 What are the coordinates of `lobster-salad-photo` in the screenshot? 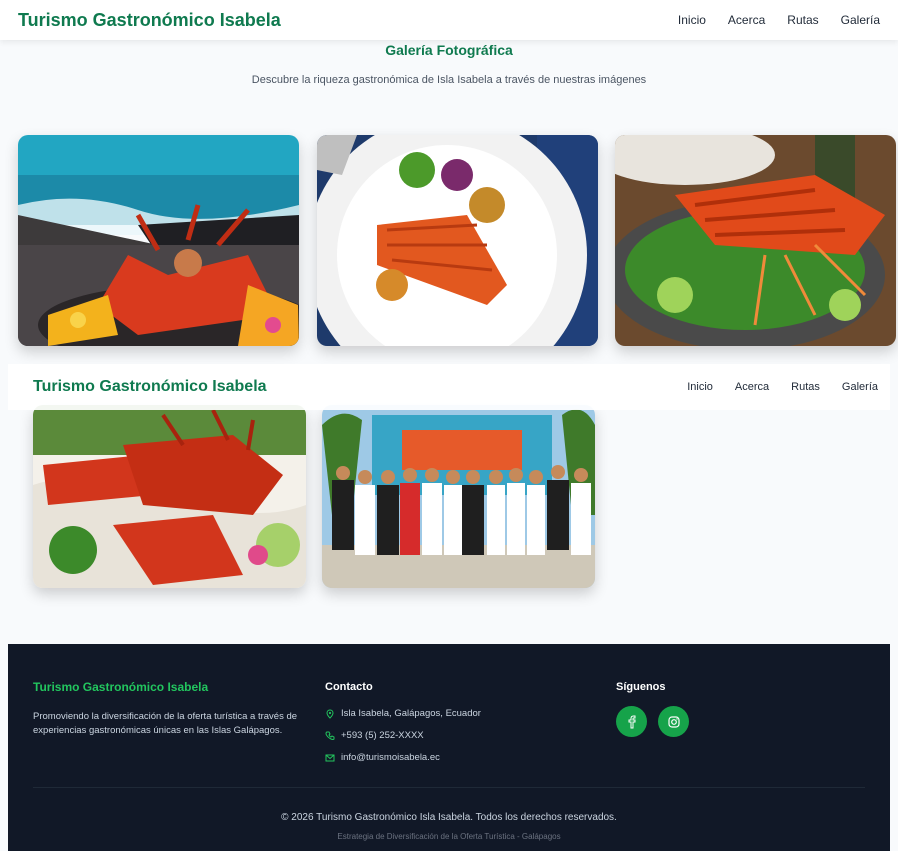 It's located at (755, 240).